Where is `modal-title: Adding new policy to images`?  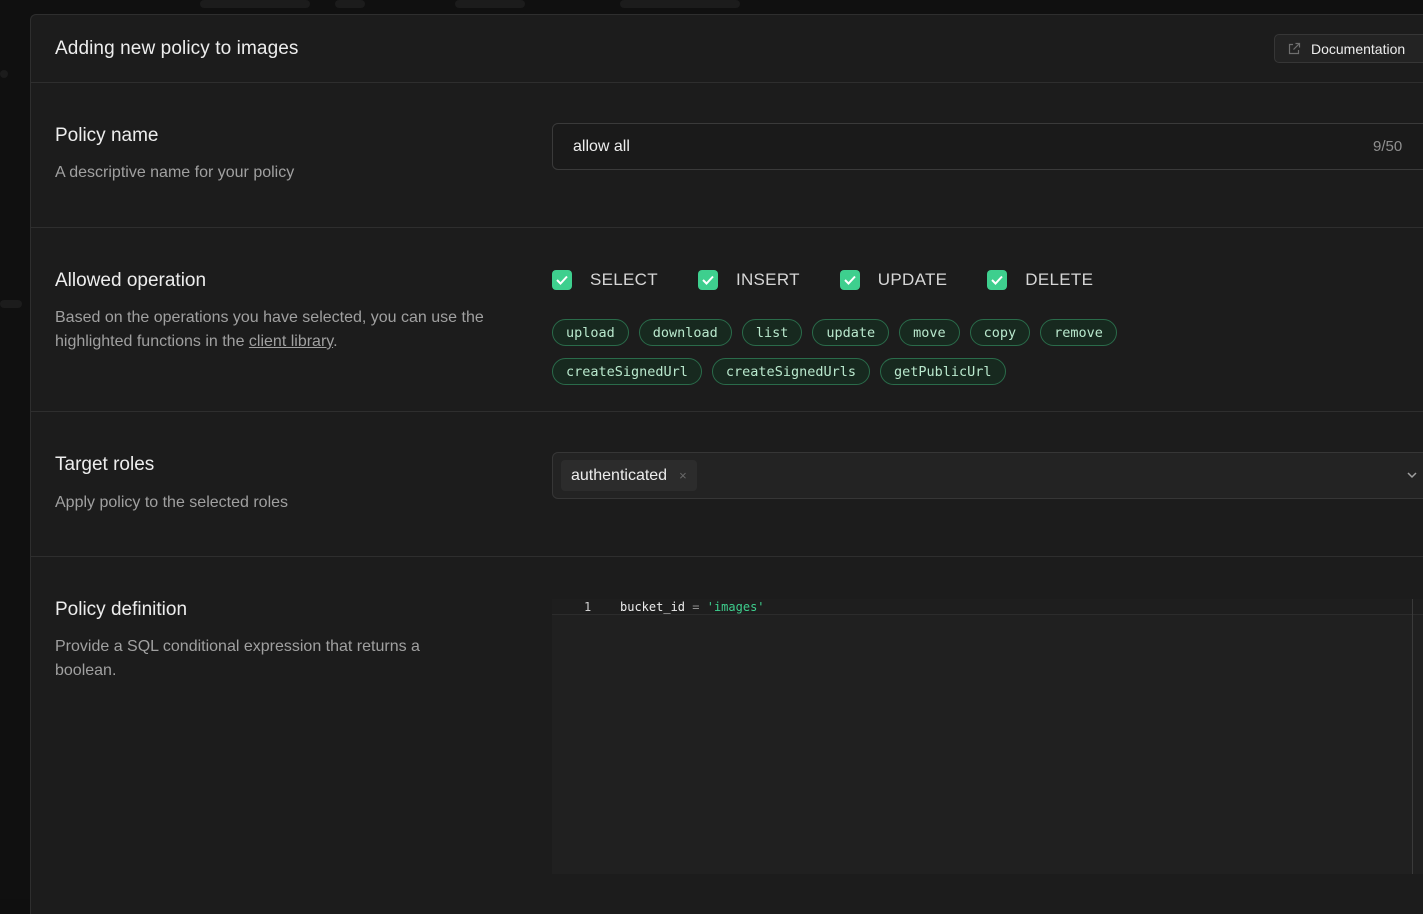 modal-title: Adding new policy to images is located at coordinates (177, 49).